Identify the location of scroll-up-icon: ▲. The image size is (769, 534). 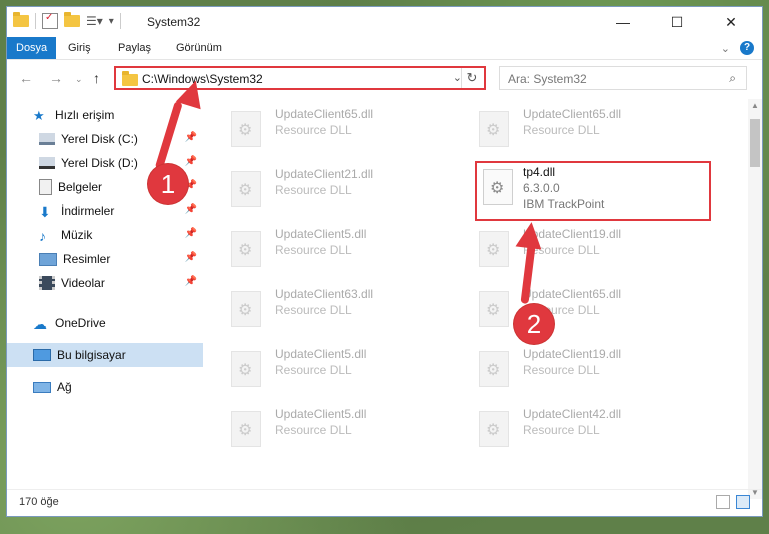
(755, 105).